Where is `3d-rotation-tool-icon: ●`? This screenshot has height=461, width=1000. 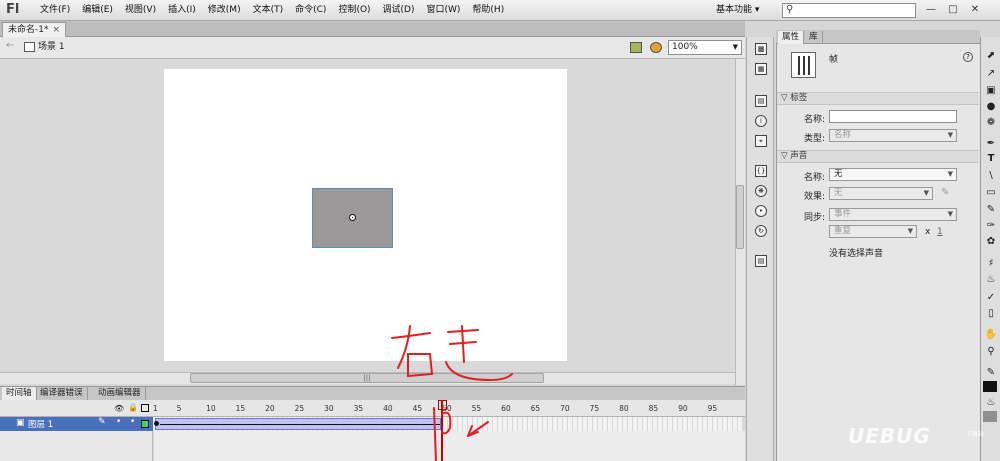 3d-rotation-tool-icon: ● is located at coordinates (991, 106).